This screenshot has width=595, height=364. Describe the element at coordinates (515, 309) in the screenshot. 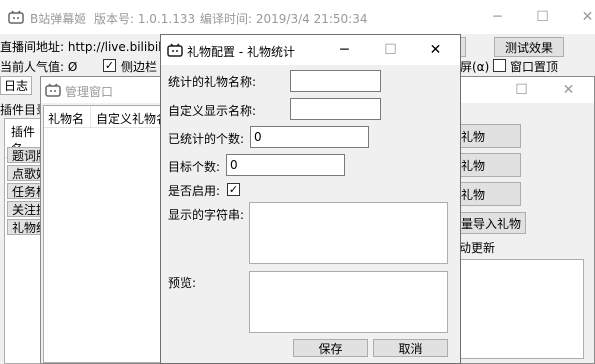

I see `plugin-description-area` at that location.